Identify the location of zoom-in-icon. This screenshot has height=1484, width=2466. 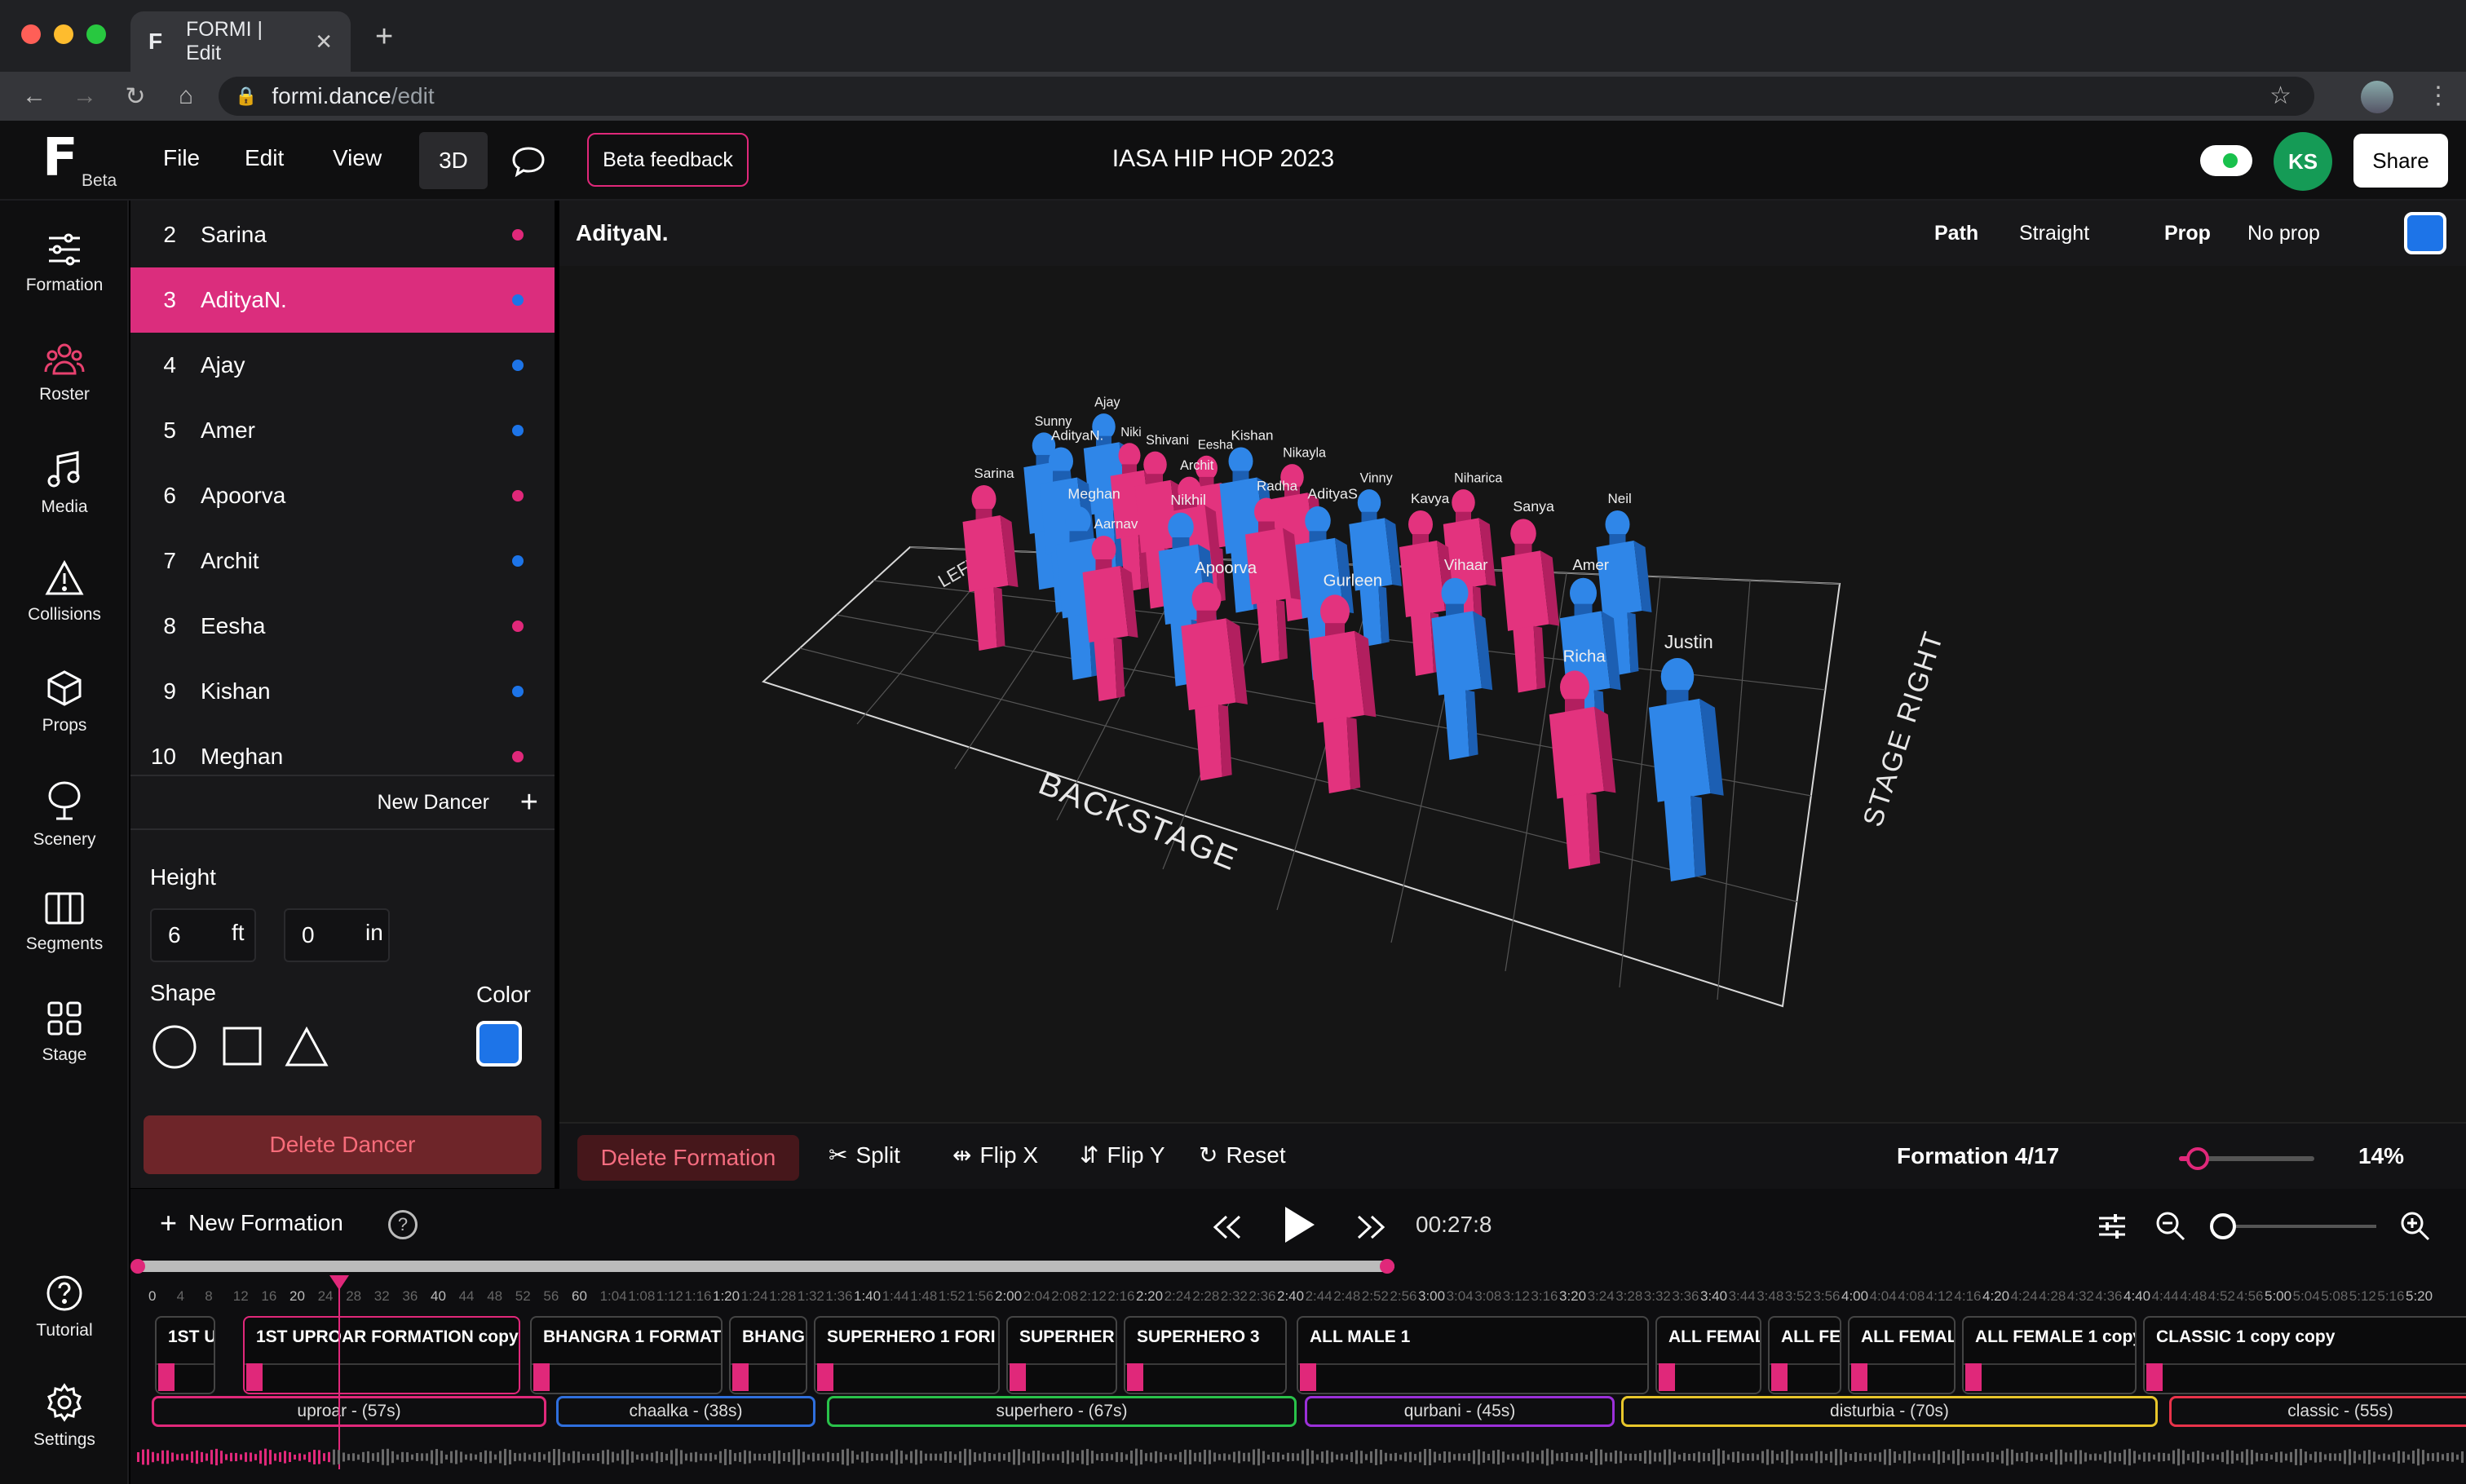
(2415, 1226).